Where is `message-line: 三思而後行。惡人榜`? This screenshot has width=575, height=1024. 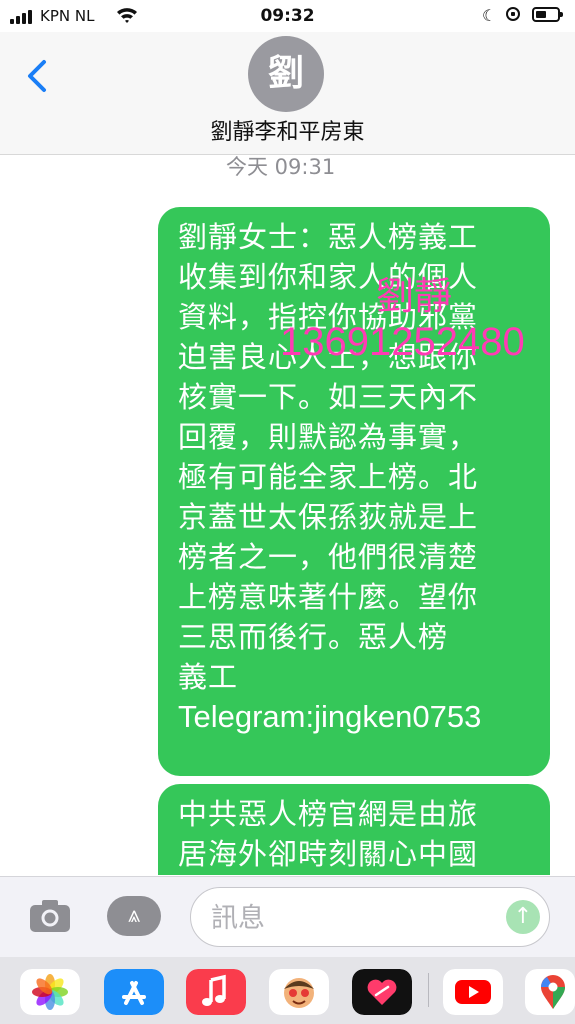 message-line: 三思而後行。惡人榜 is located at coordinates (313, 637).